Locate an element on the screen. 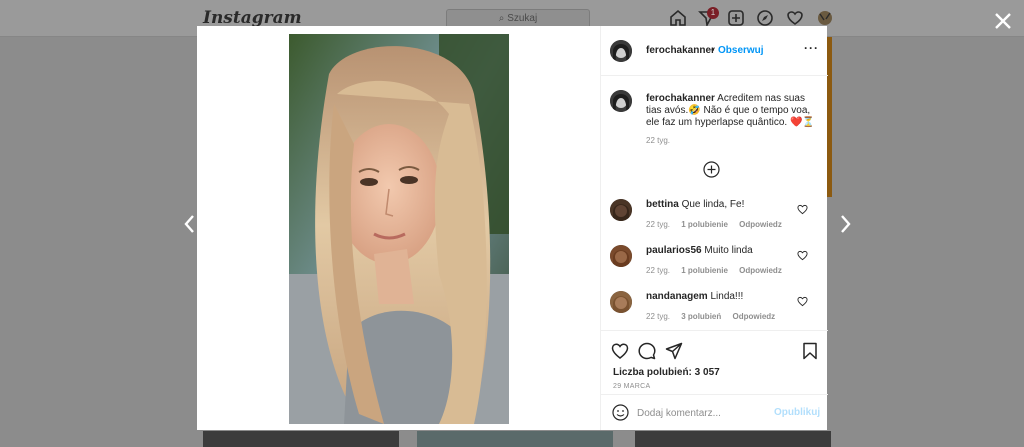 The image size is (1024, 447). chevron-left-icon is located at coordinates (189, 224).